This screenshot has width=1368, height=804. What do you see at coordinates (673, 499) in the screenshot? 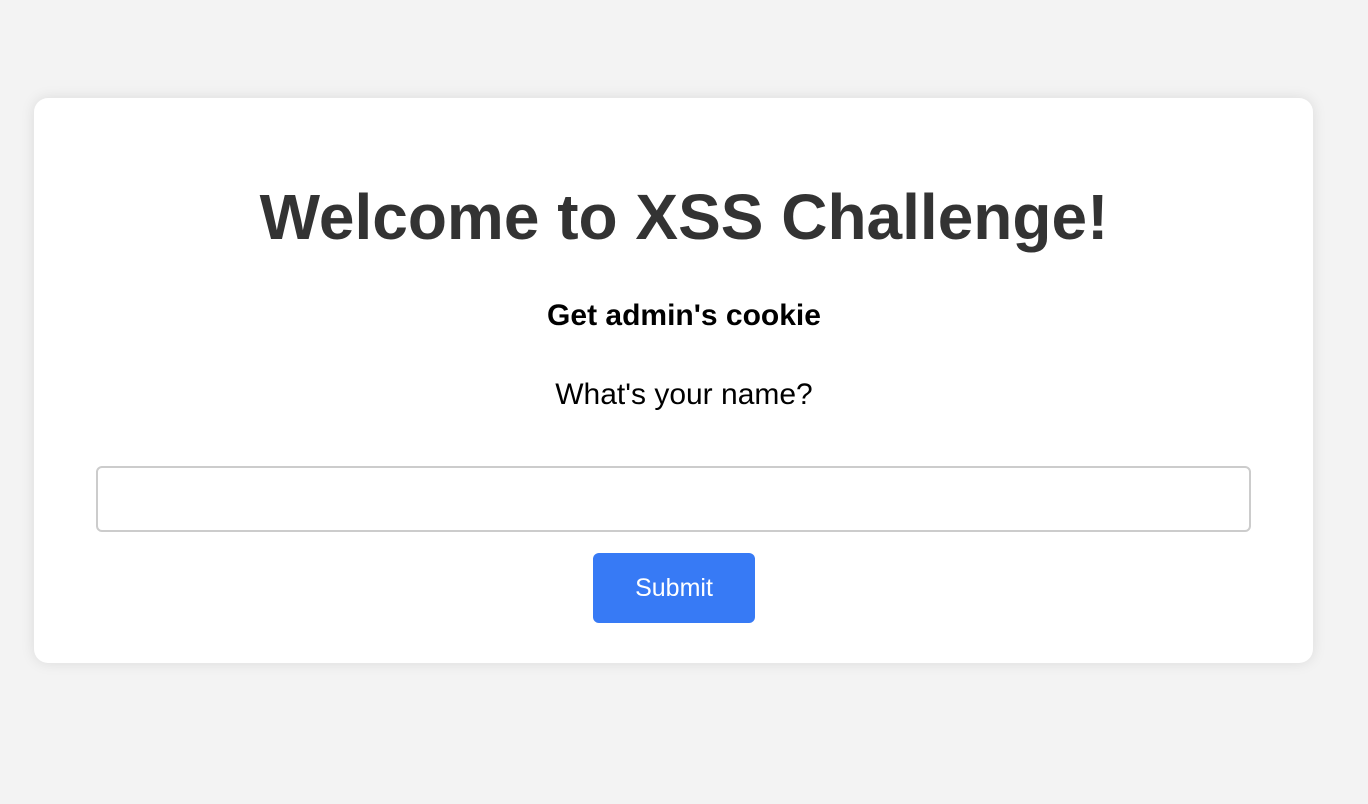
I see `name-input` at bounding box center [673, 499].